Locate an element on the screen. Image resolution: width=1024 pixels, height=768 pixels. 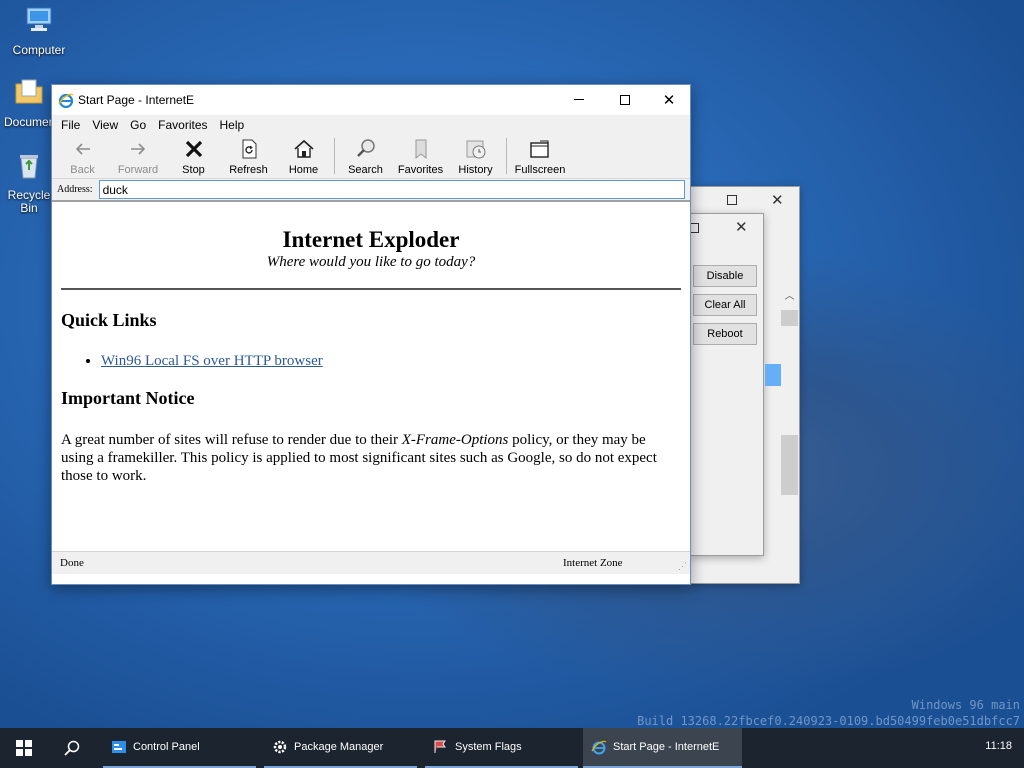
quick-links-list: Win96 Local FS over HTTP browser is located at coordinates (391, 361).